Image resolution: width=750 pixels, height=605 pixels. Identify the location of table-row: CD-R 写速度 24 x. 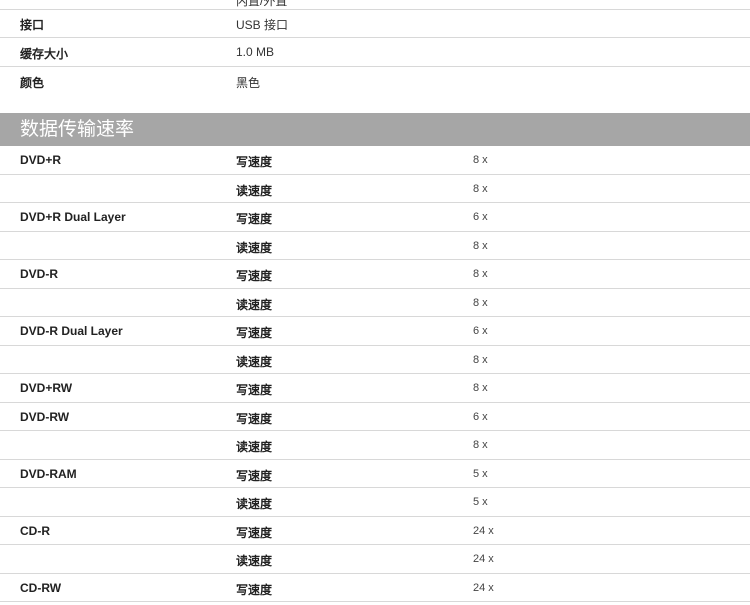
(375, 531).